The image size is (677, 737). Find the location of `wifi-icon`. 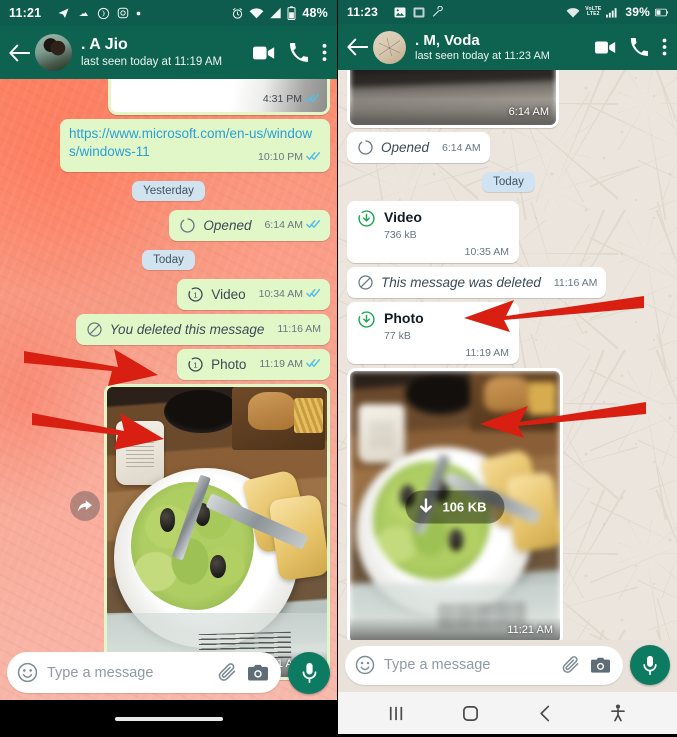

wifi-icon is located at coordinates (256, 13).